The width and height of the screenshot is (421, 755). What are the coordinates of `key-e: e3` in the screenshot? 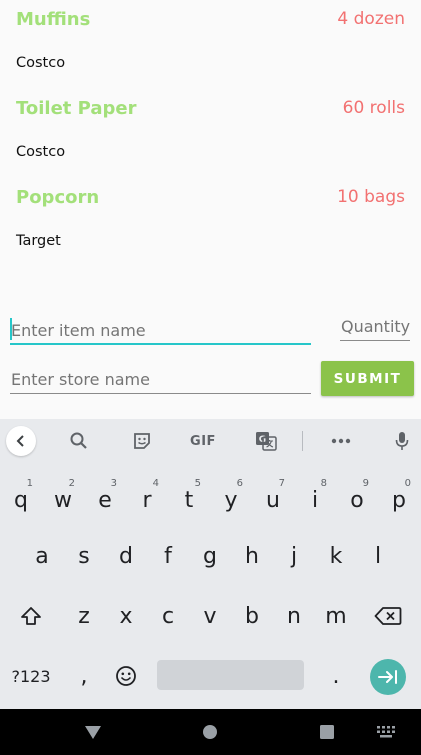 It's located at (105, 500).